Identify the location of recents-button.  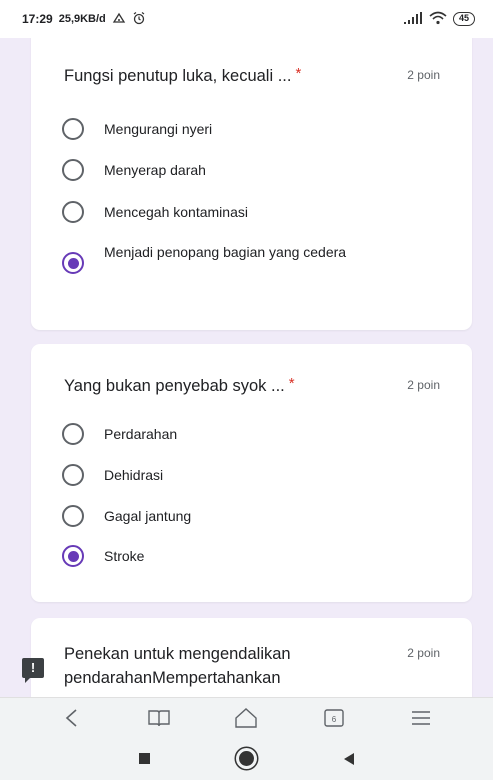
(145, 759).